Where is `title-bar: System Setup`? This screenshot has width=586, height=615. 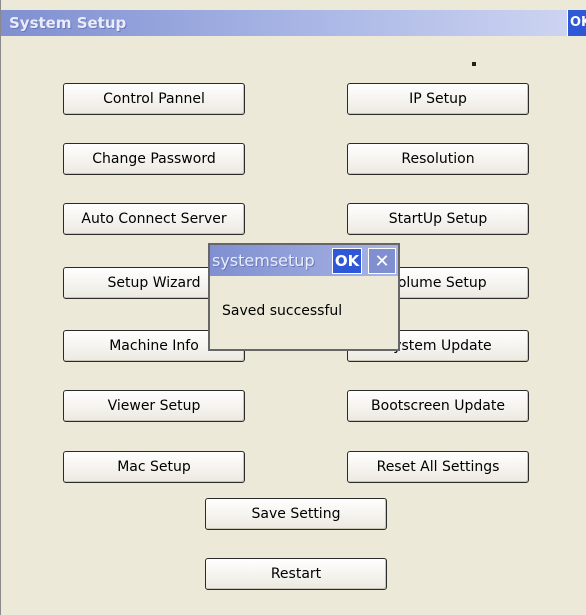
title-bar: System Setup is located at coordinates (293, 23).